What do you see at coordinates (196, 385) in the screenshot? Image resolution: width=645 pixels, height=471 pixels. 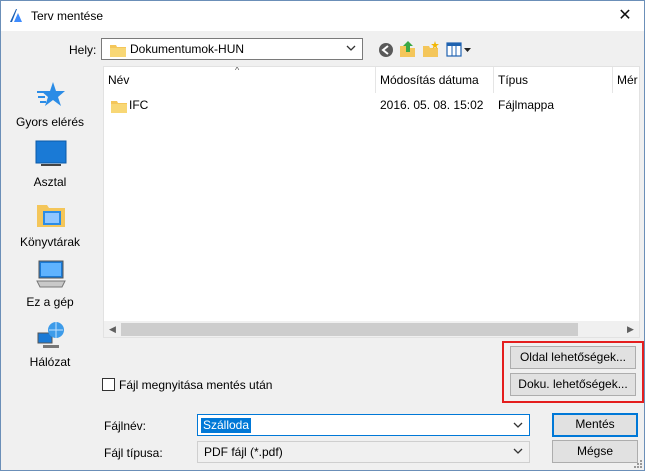 I see `open-after-save-label: Fájl megnyitása mentés után` at bounding box center [196, 385].